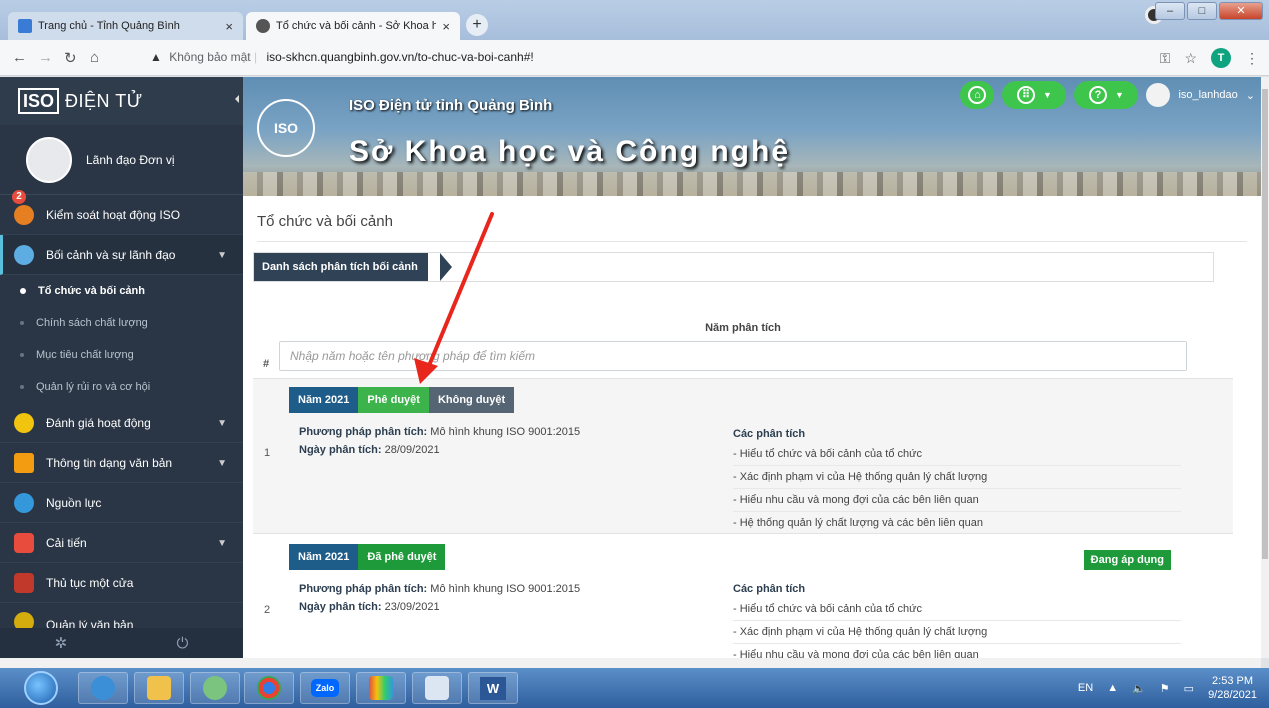 The image size is (1269, 708). Describe the element at coordinates (977, 95) in the screenshot. I see `home-button: ⌂` at that location.